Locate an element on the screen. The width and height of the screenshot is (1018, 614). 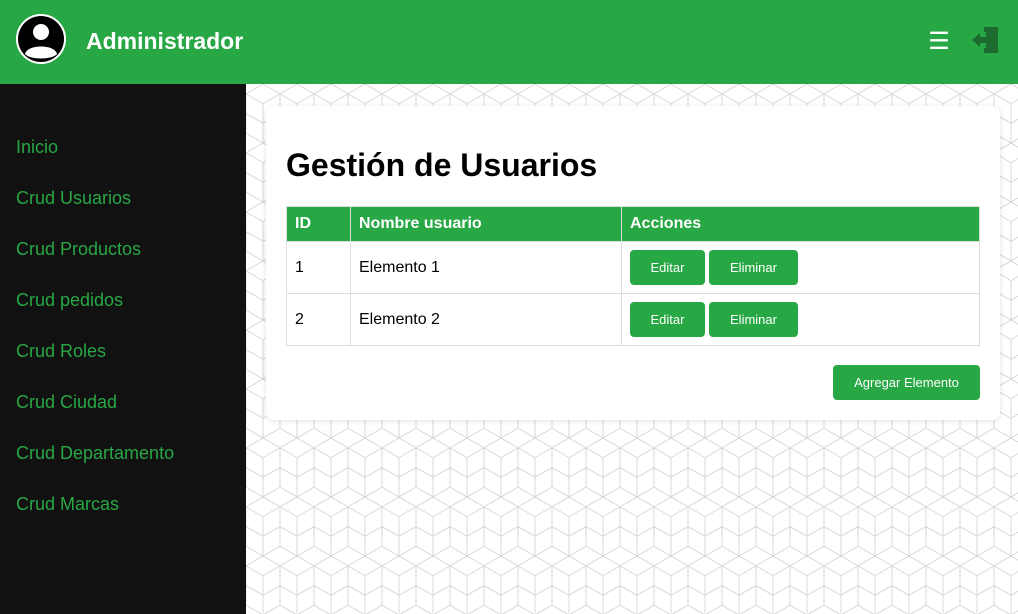
table-header-row: ID Nombre usuario Acciones is located at coordinates (633, 224).